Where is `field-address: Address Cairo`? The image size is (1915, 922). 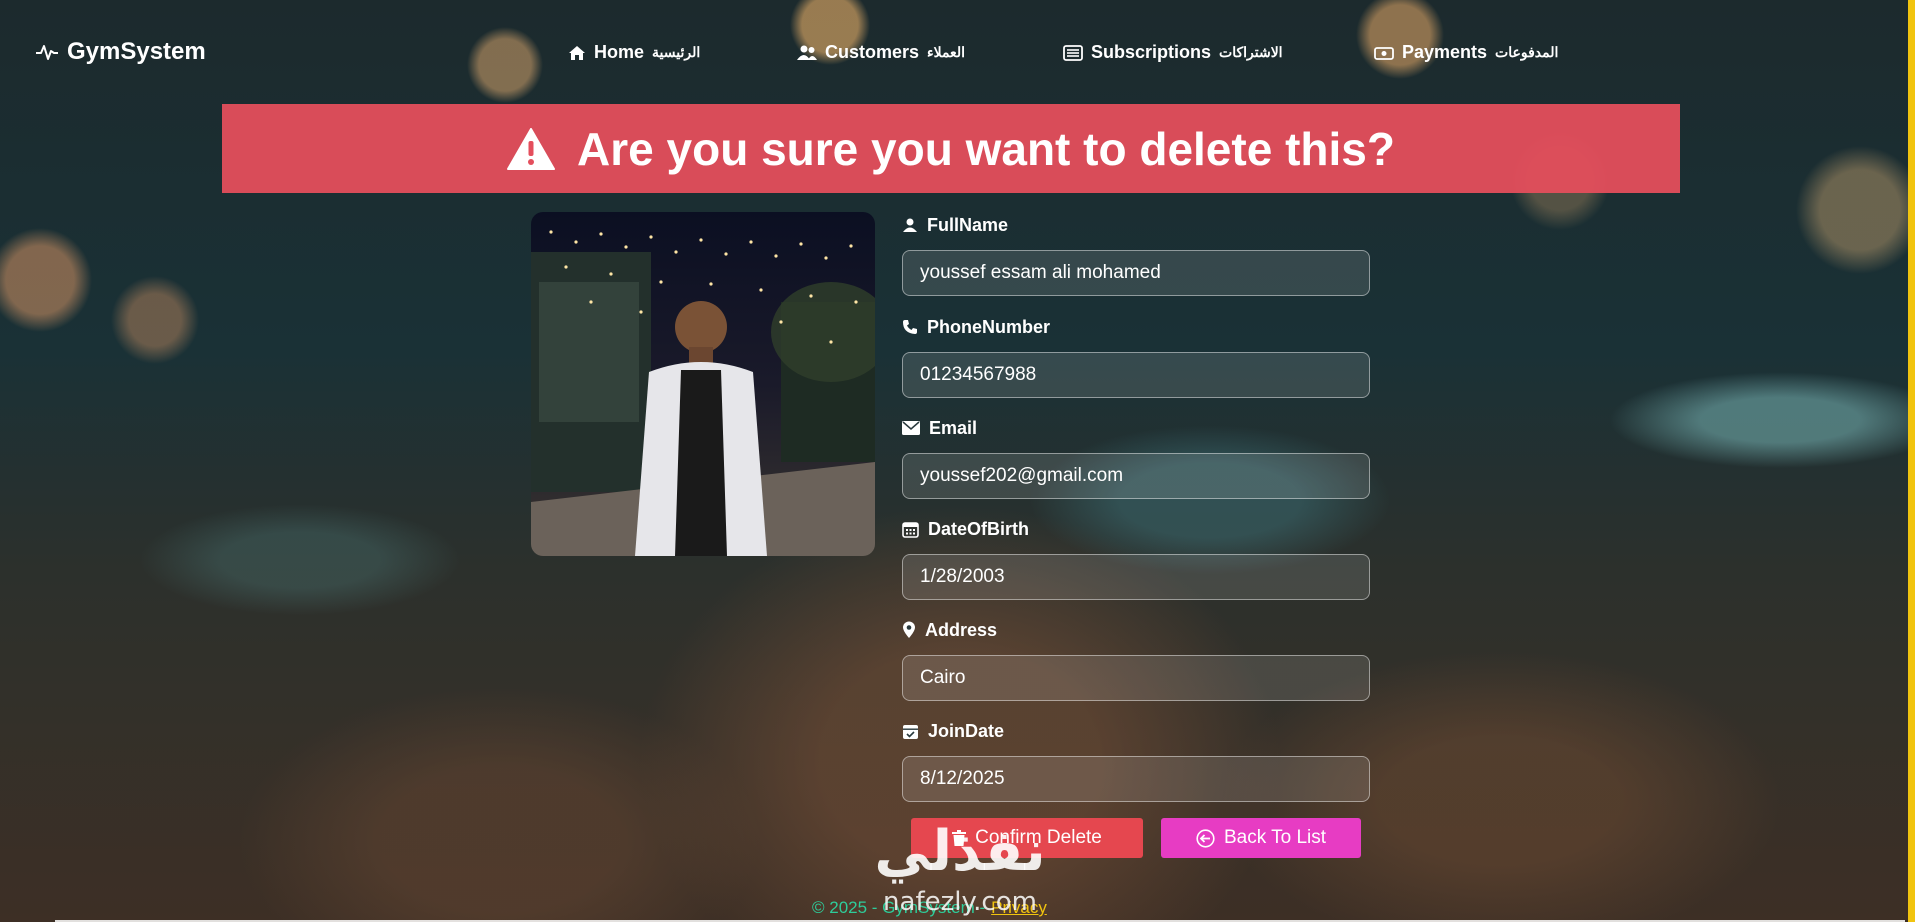
field-address: Address Cairo is located at coordinates (1136, 659).